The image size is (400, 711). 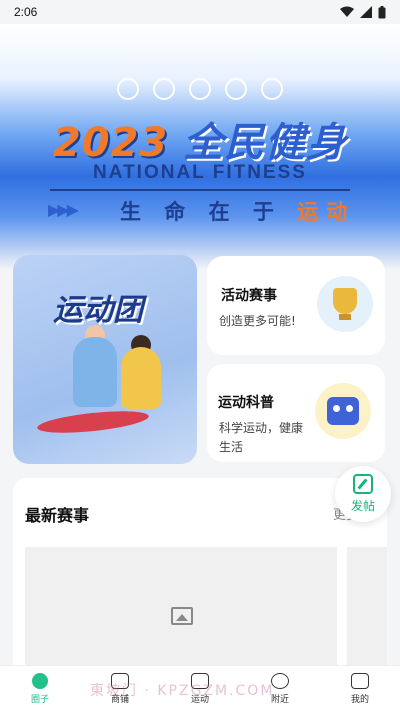 I want to click on banner-title: 2023 全民健身, so click(x=200, y=139).